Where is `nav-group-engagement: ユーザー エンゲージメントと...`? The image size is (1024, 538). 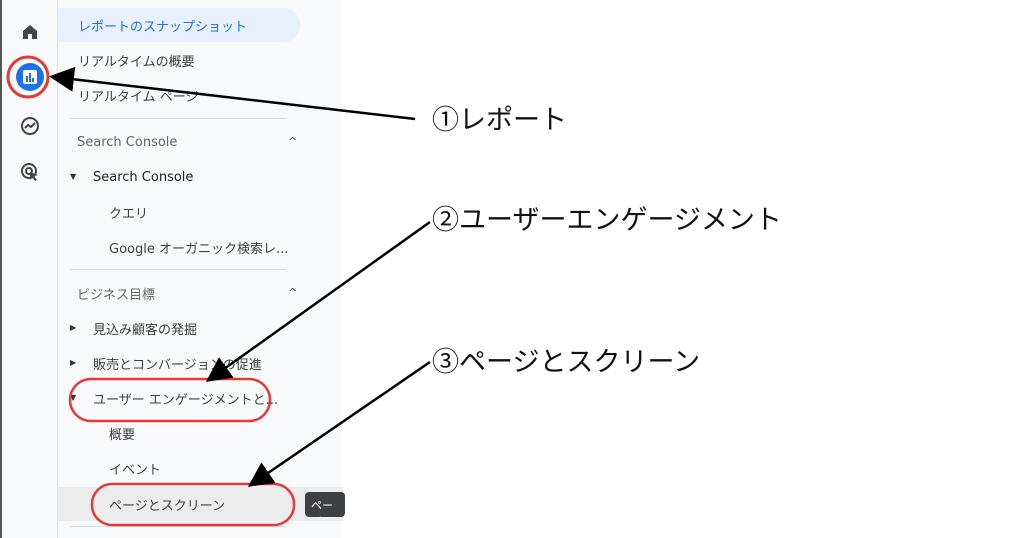 nav-group-engagement: ユーザー エンゲージメントと... is located at coordinates (168, 398).